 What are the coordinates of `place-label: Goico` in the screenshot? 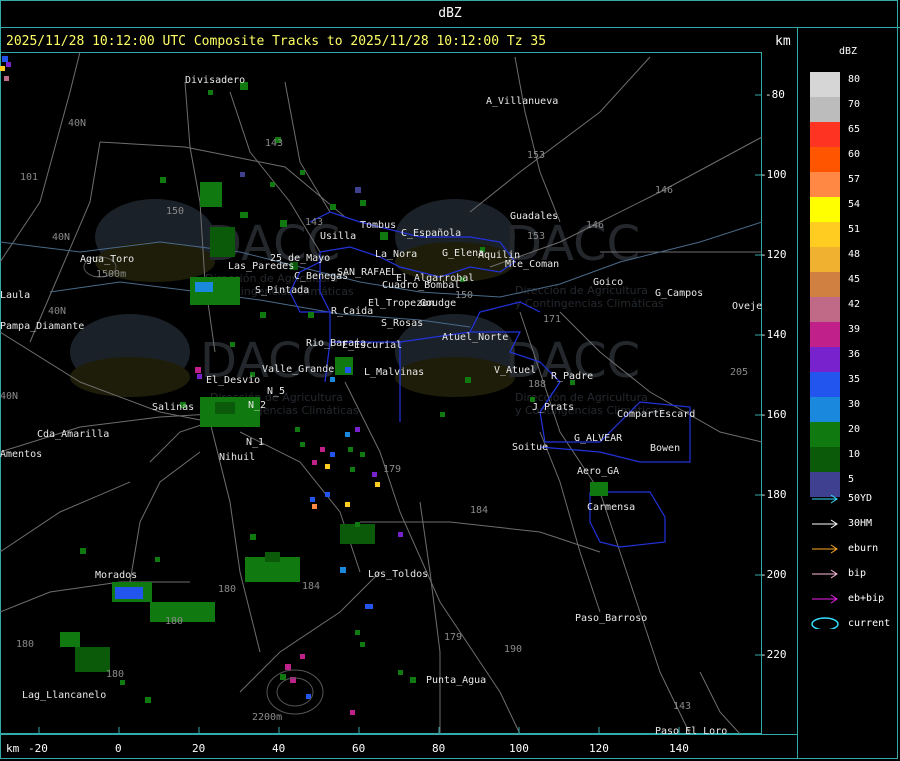 It's located at (608, 282).